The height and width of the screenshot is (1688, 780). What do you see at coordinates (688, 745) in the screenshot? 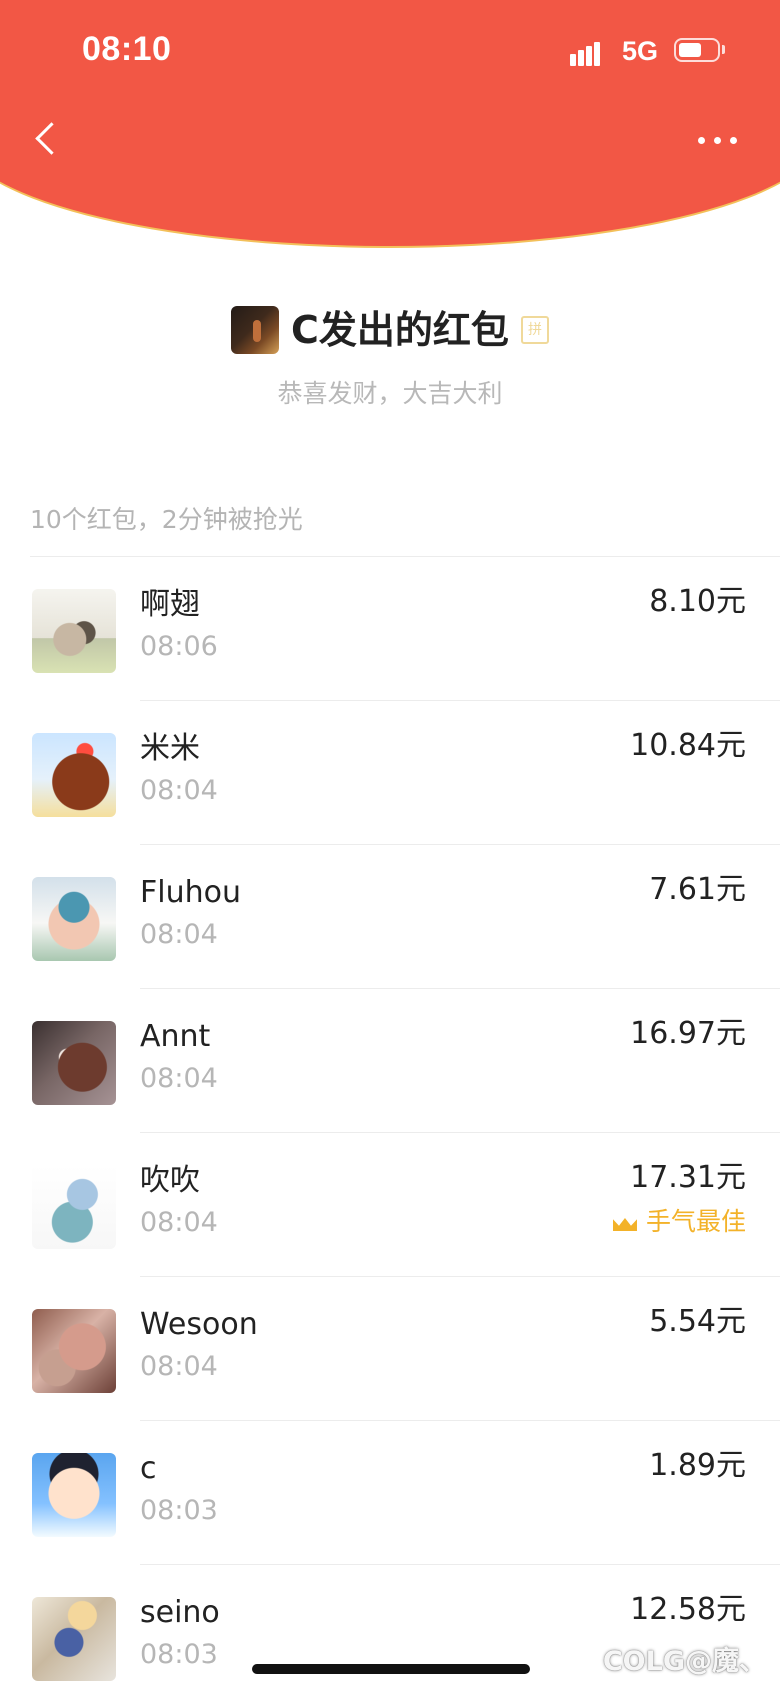
I see `recipient-amount: 10.84元` at bounding box center [688, 745].